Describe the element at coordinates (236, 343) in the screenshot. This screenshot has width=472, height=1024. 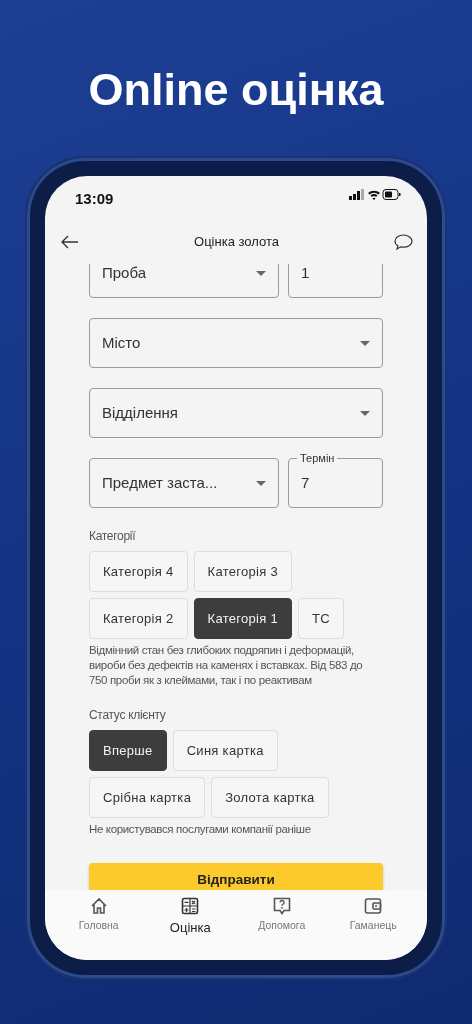
I see `dropdown-field: Місто` at that location.